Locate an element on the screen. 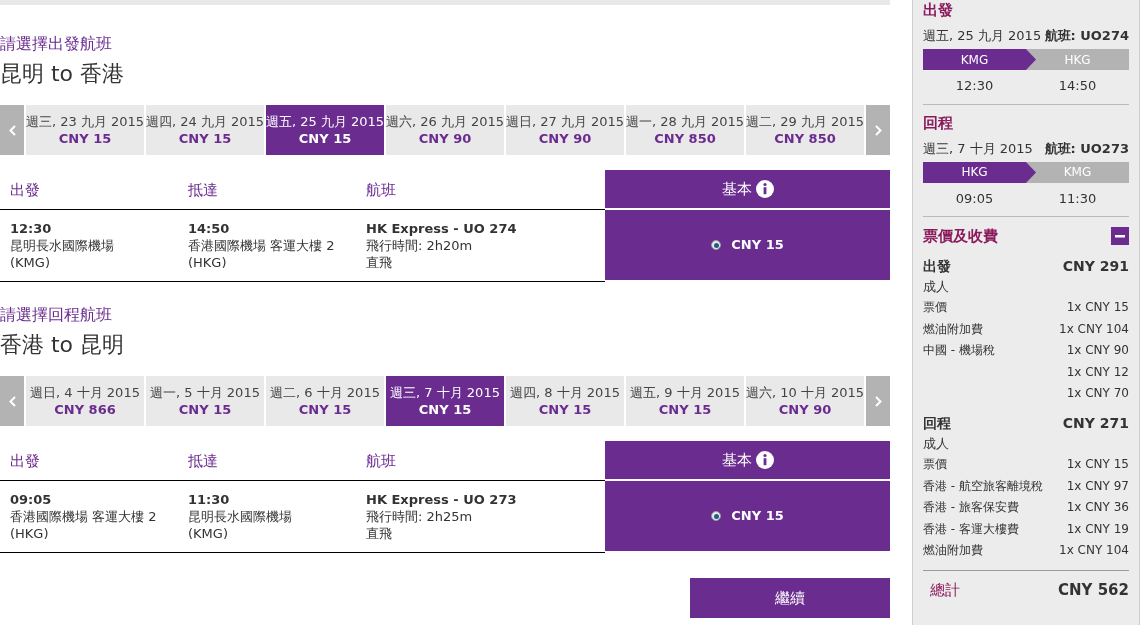  leg-date: 週五, 25 九月 2015 is located at coordinates (982, 35).